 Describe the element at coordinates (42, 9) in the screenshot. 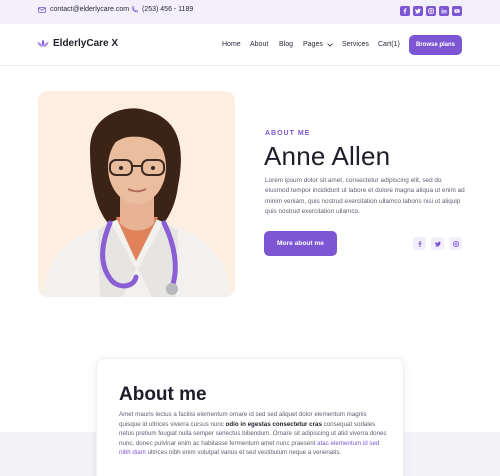

I see `mail-icon` at that location.